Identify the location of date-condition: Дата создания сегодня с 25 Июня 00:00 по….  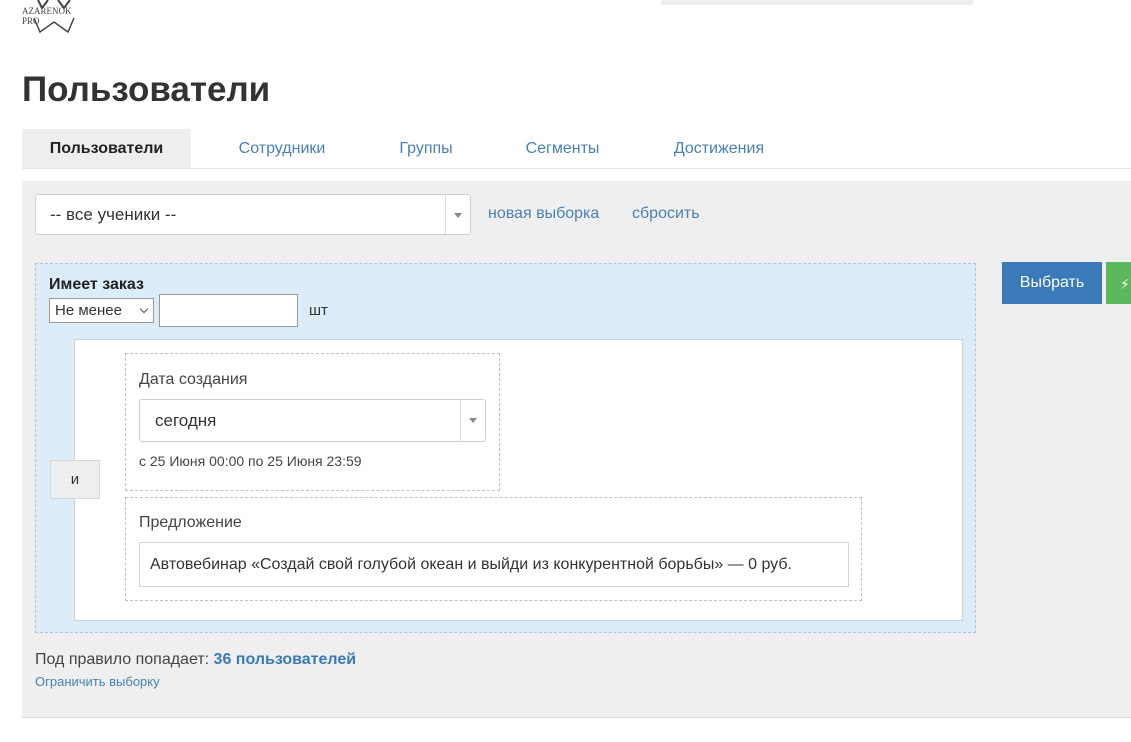
(312, 422).